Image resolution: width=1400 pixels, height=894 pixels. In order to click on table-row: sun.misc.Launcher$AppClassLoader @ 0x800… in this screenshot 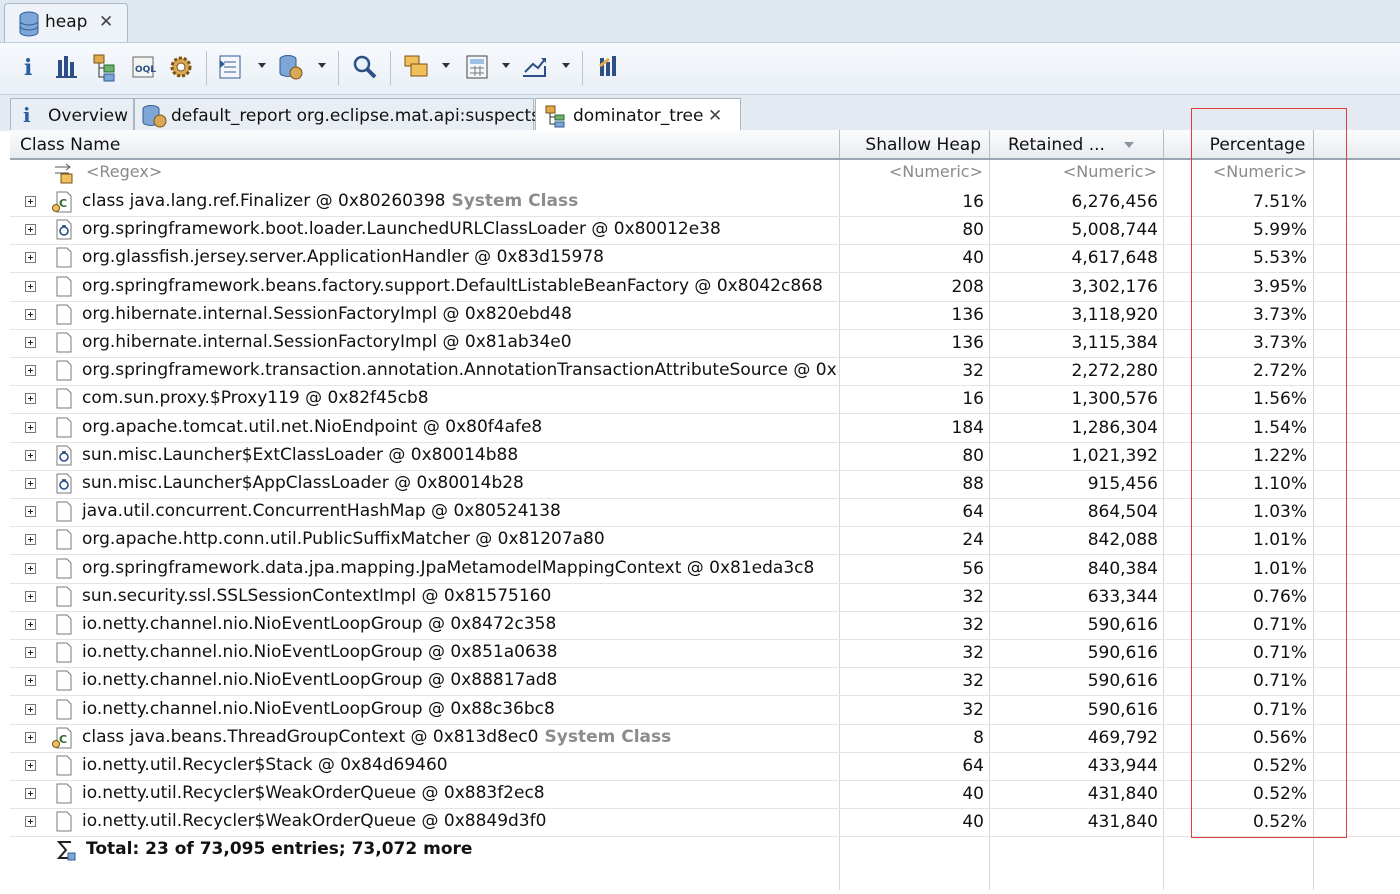, I will do `click(705, 484)`.